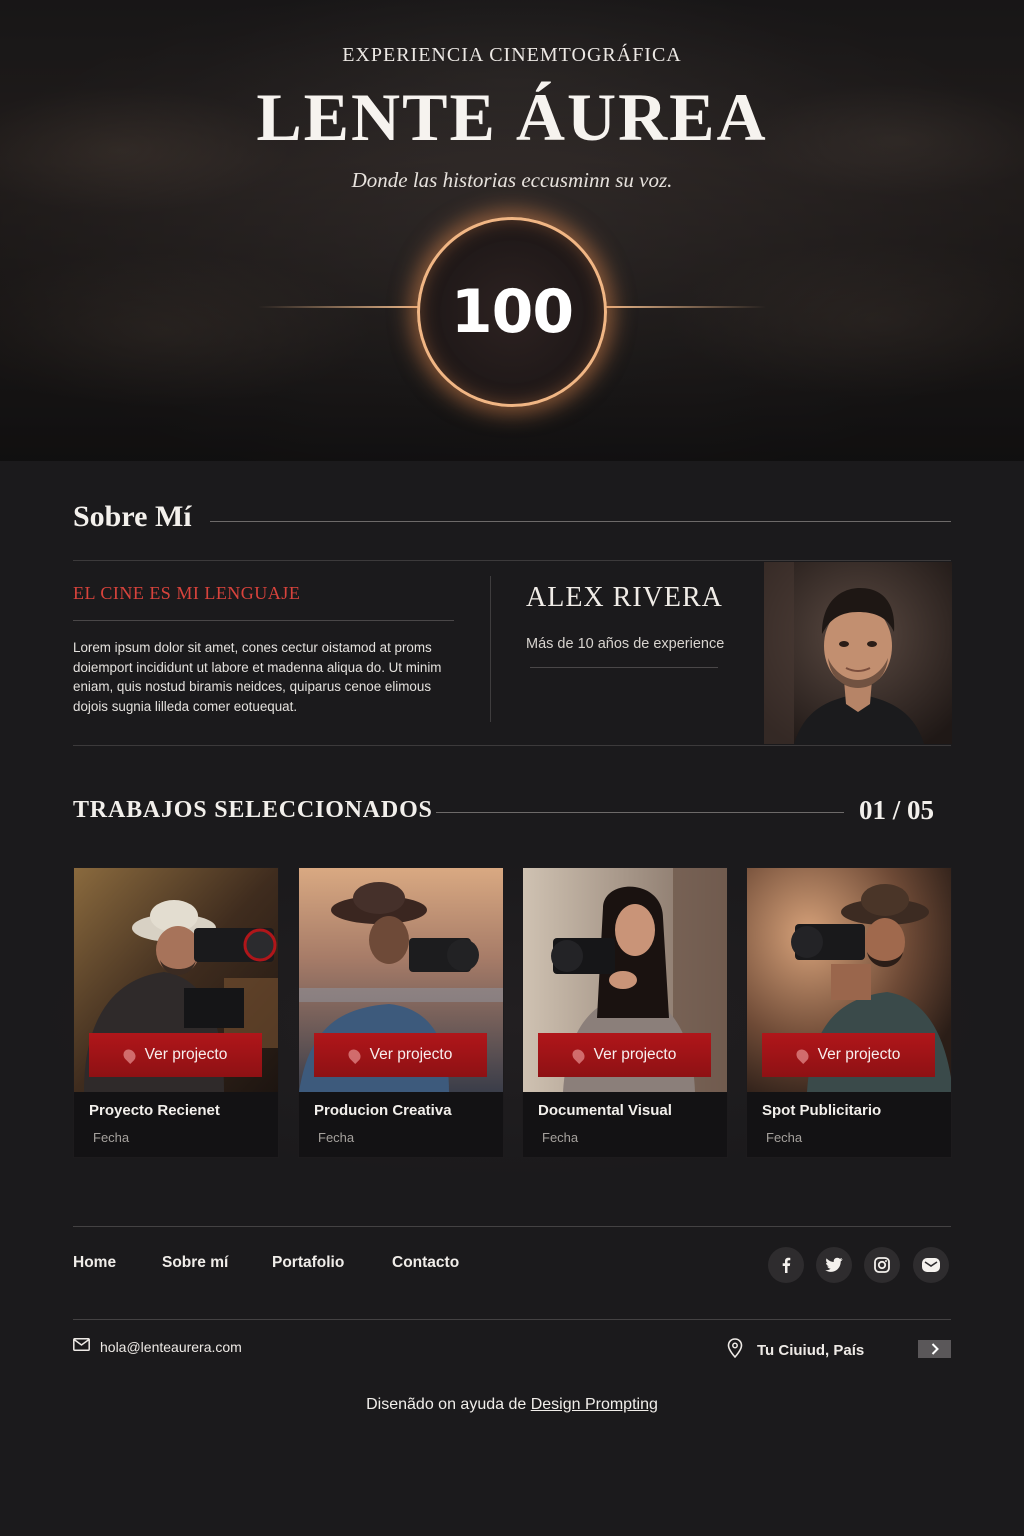  I want to click on footer-top-rule, so click(512, 1226).